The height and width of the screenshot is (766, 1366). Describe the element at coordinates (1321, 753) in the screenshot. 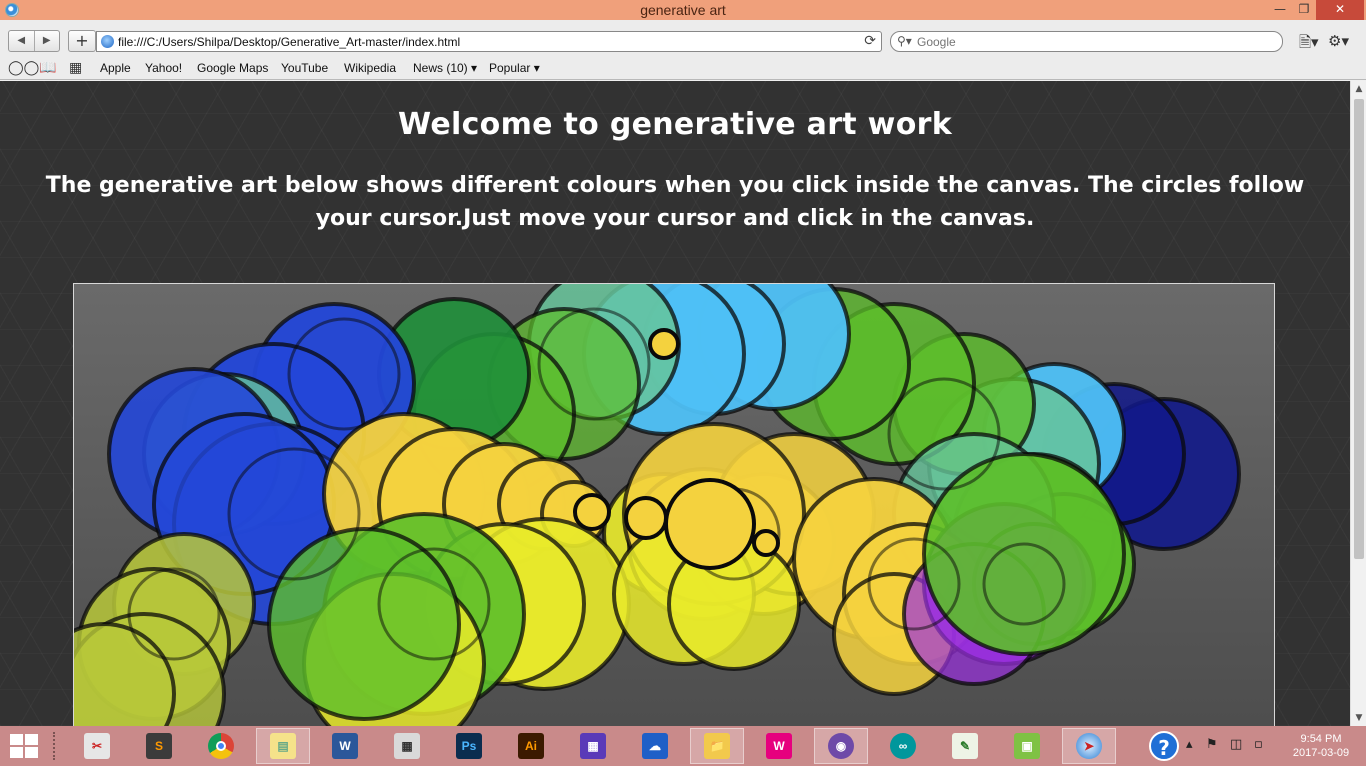

I see `clock-date: 2017-03-09` at that location.